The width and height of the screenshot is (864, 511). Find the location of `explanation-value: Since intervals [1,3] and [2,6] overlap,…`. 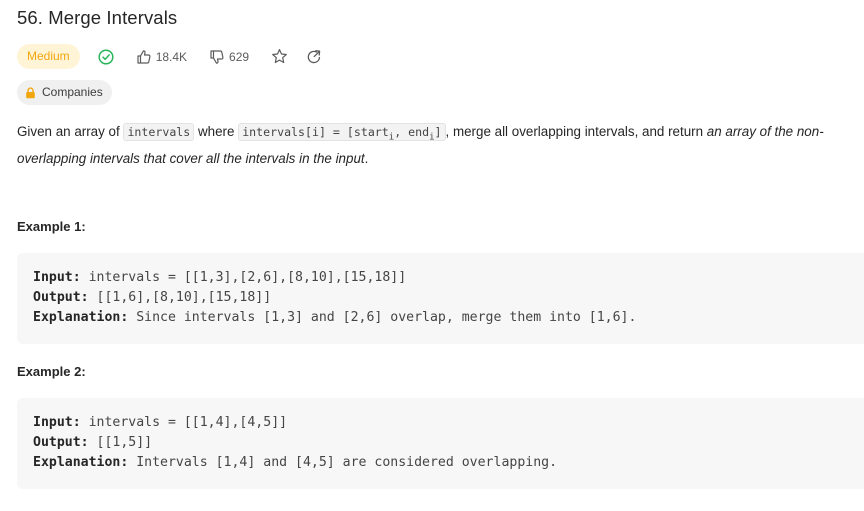

explanation-value: Since intervals [1,3] and [2,6] overlap,… is located at coordinates (382, 317).